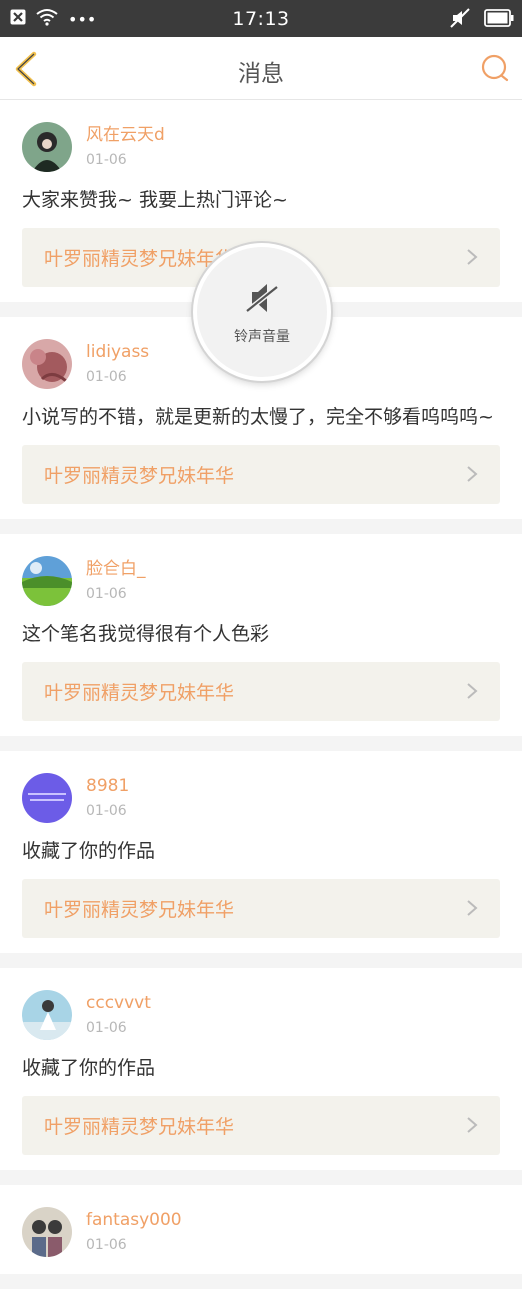 This screenshot has height=1289, width=522. Describe the element at coordinates (460, 20) in the screenshot. I see `mute-status-icon` at that location.